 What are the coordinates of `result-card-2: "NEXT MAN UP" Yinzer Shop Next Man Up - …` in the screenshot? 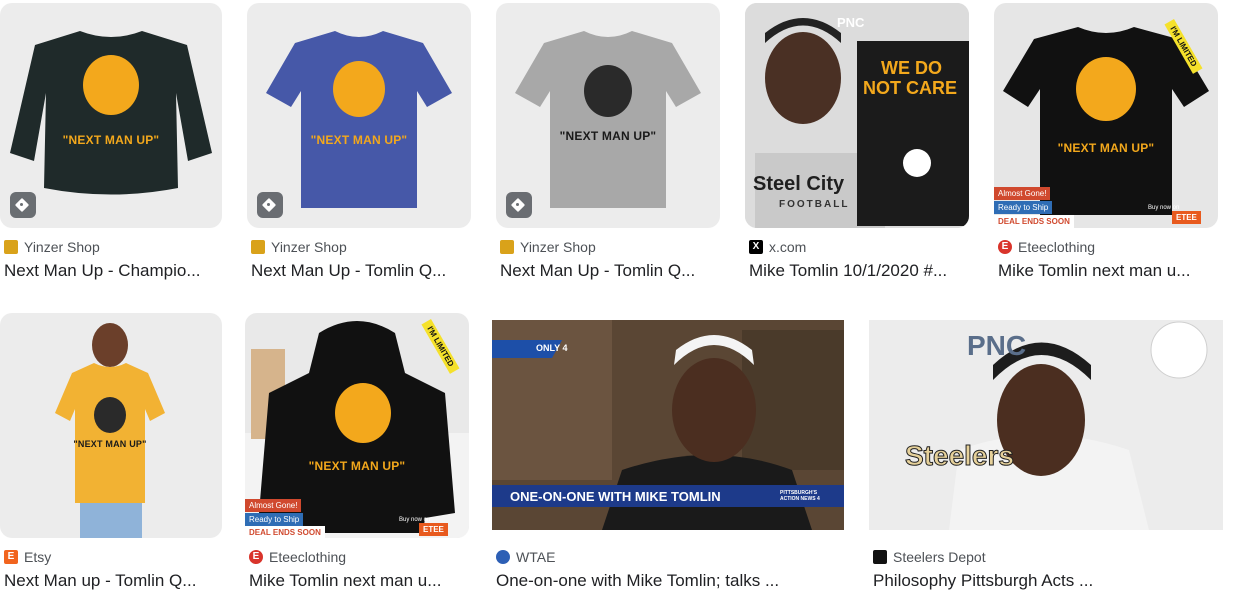 It's located at (359, 145).